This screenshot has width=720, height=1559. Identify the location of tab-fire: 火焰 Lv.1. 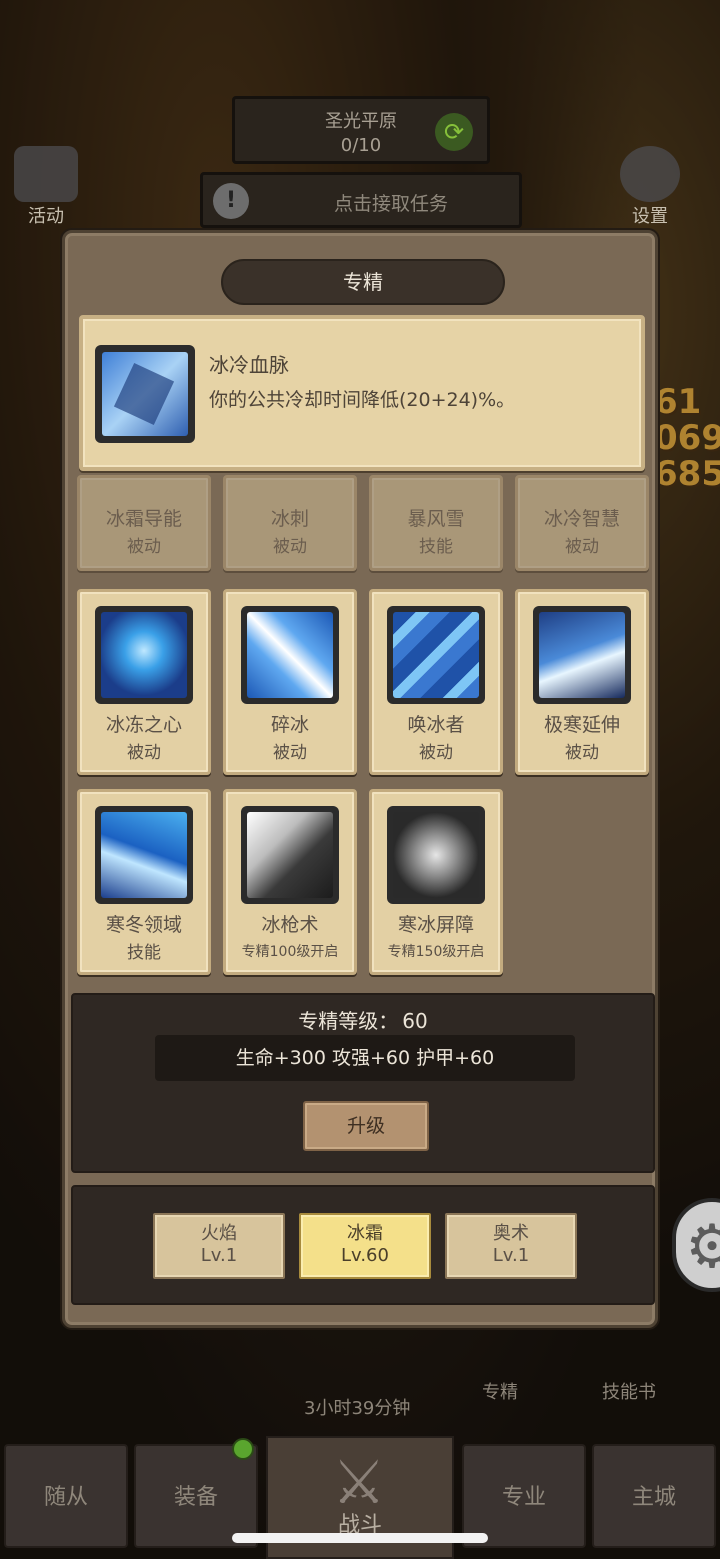
(219, 1246).